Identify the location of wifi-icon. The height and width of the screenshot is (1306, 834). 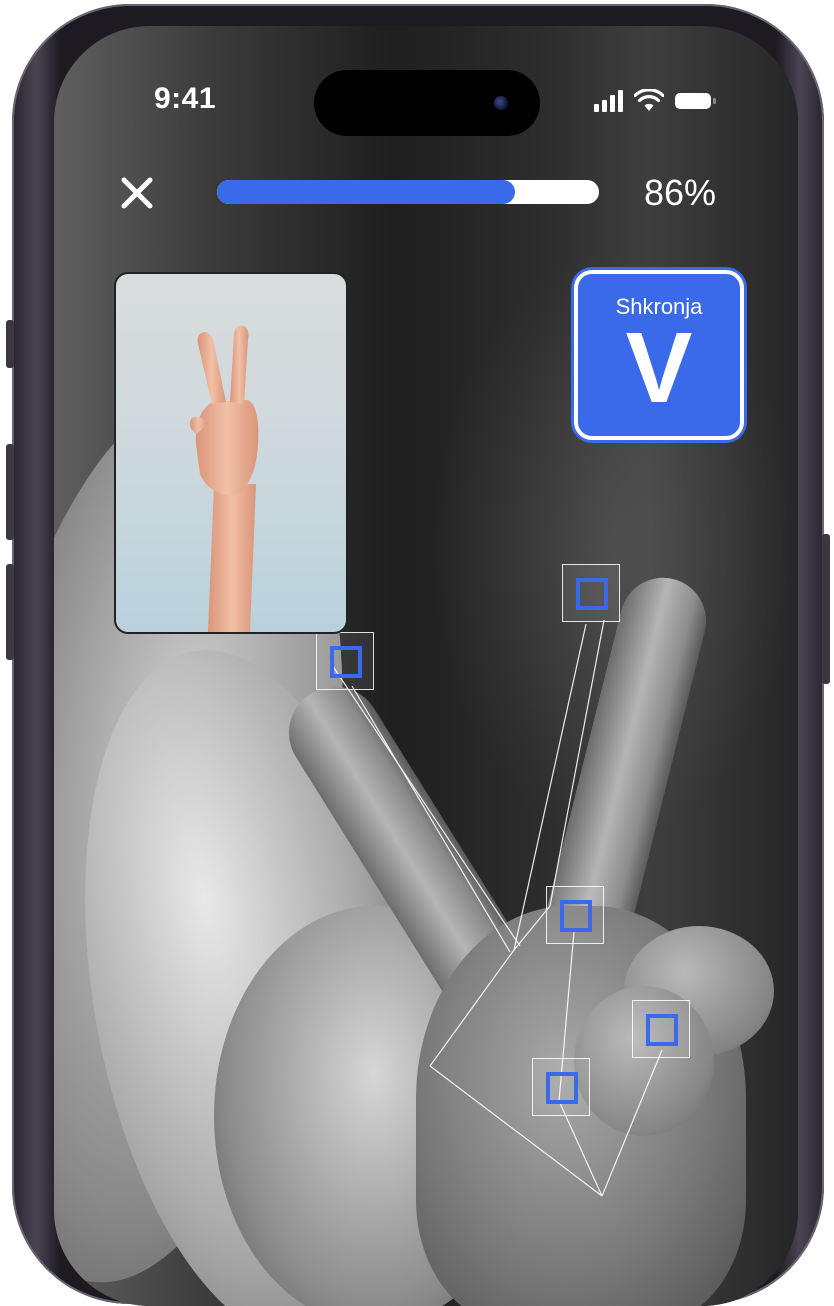
(649, 100).